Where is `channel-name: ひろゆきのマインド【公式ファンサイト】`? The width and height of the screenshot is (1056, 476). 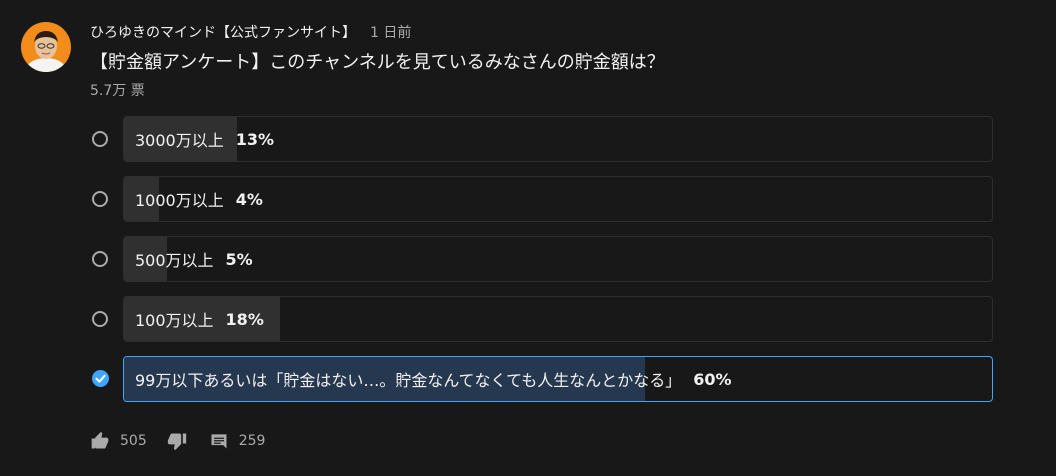 channel-name: ひろゆきのマインド【公式ファンサイト】 is located at coordinates (223, 32).